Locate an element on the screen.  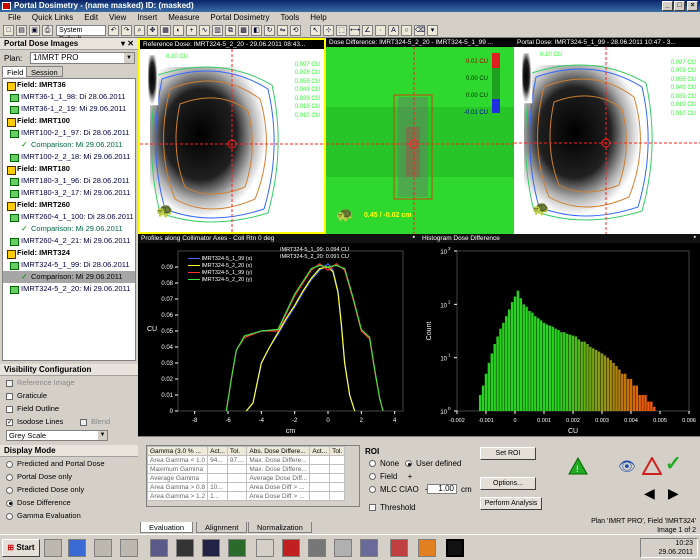
region-icon: ⬚ is located at coordinates (341, 30).